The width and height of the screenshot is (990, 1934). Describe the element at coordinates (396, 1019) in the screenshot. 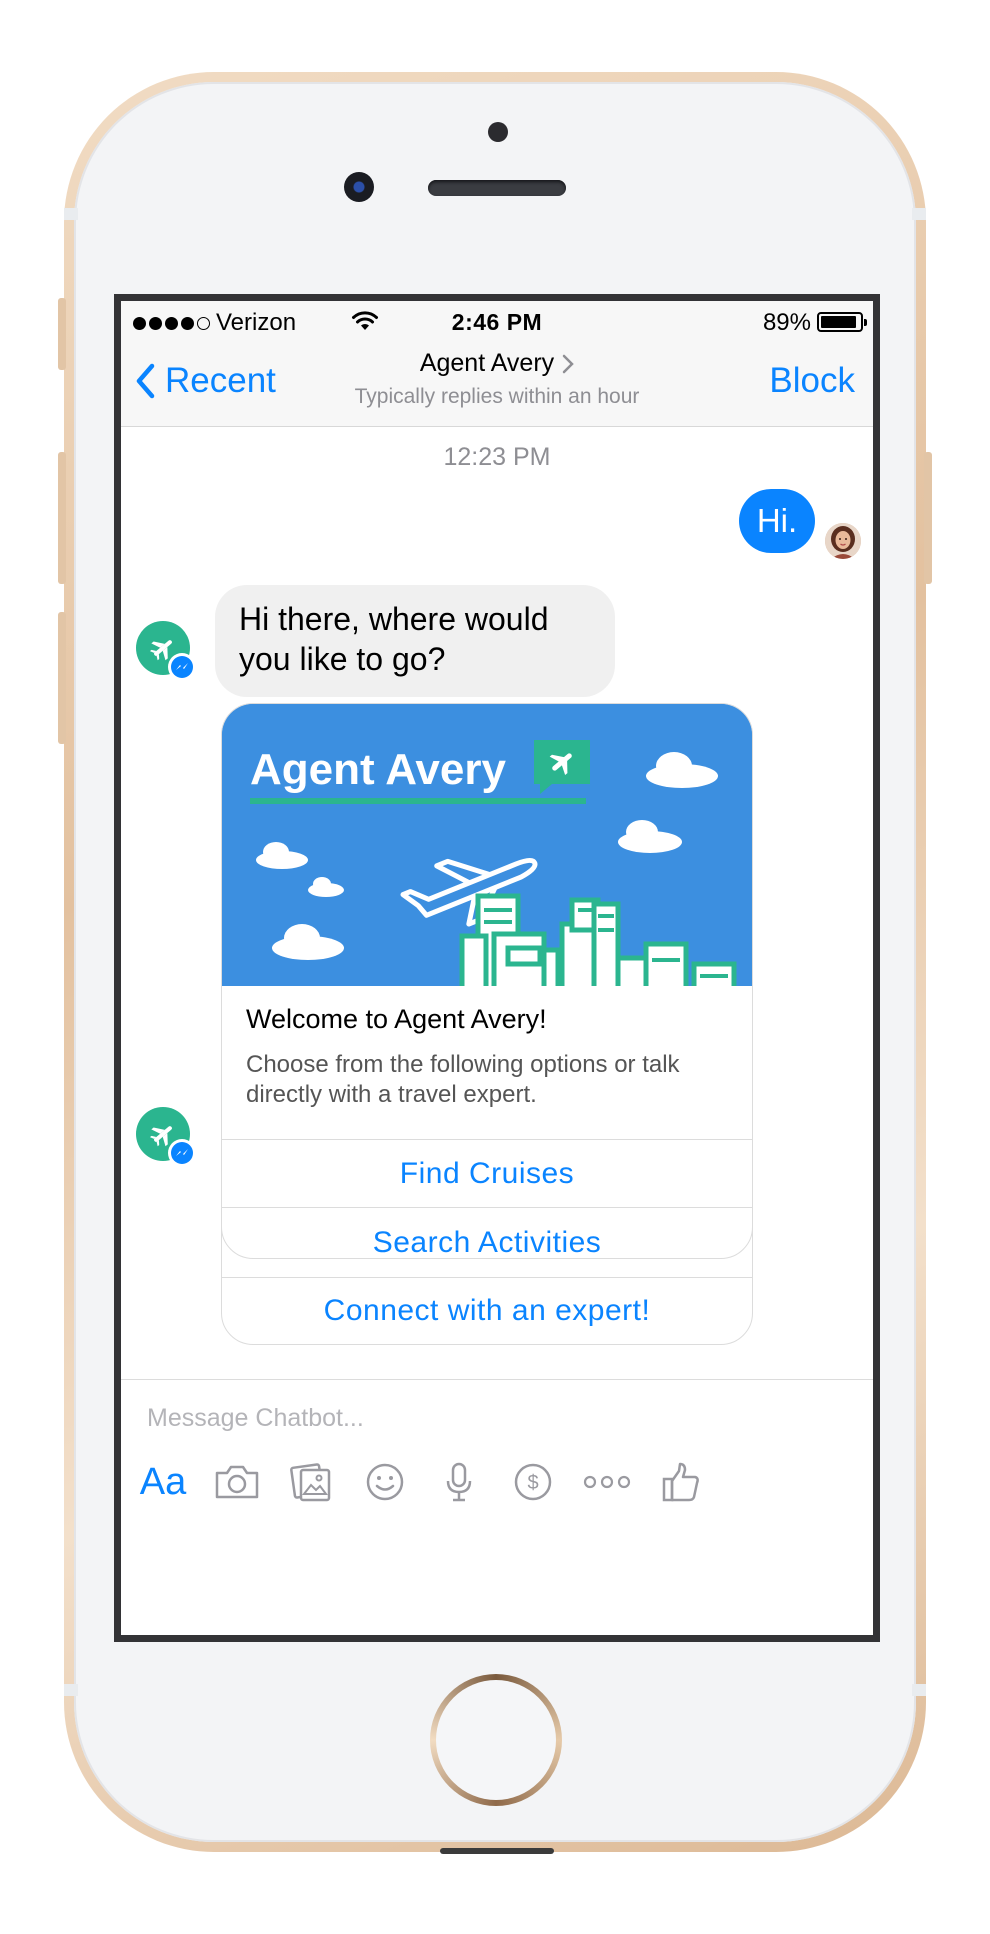

I see `card-title: Welcome to Agent Avery!` at that location.